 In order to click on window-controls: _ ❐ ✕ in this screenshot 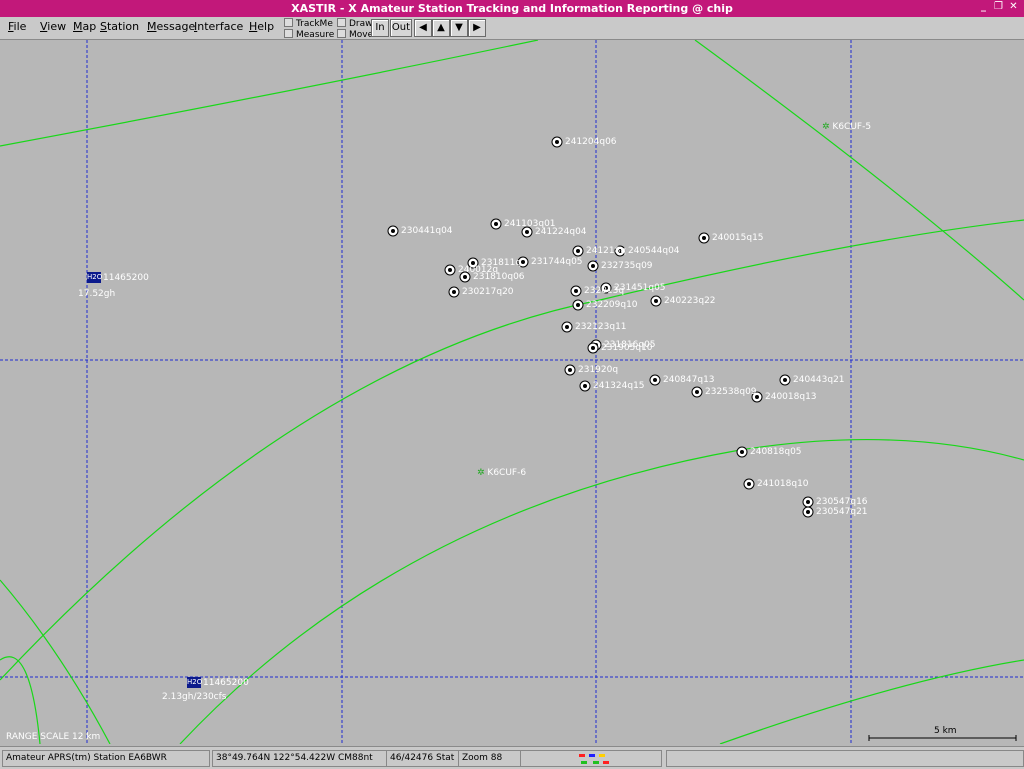, I will do `click(998, 8)`.